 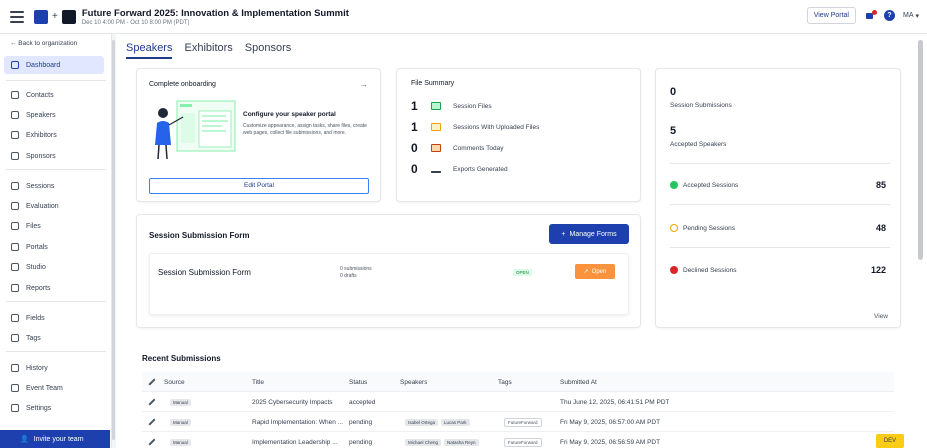 I want to click on session-submissions-count: 0, so click(x=673, y=92).